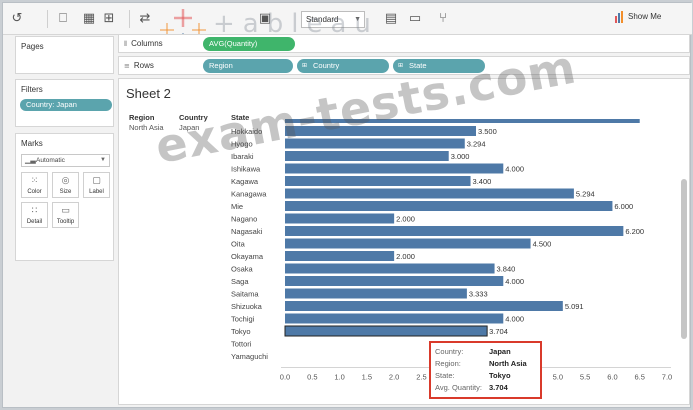  Describe the element at coordinates (443, 19) in the screenshot. I see `share-icon: ⑂` at that location.